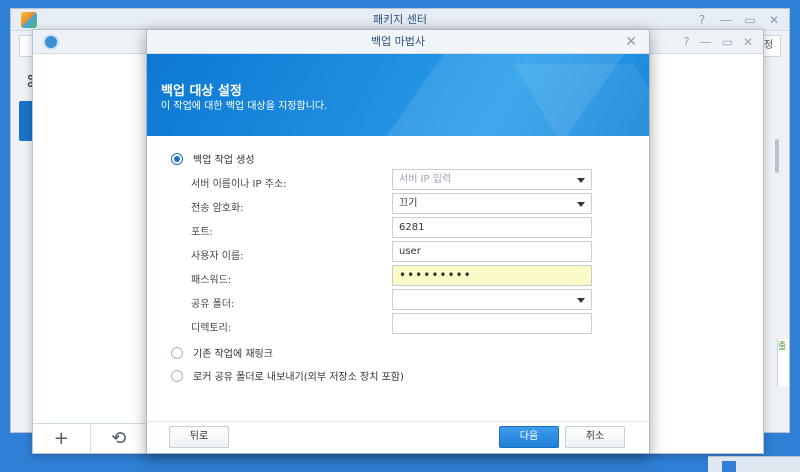 The width and height of the screenshot is (800, 472). I want to click on option-create-task: 백업 작업 생성, so click(213, 158).